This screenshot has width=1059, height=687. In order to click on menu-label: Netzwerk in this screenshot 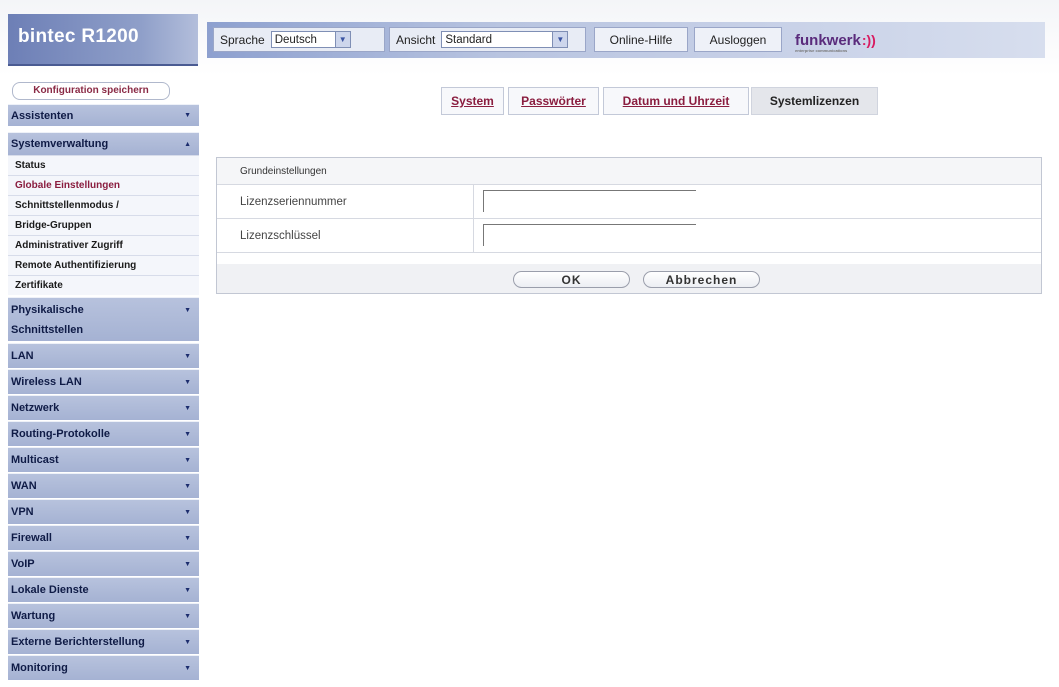, I will do `click(35, 408)`.